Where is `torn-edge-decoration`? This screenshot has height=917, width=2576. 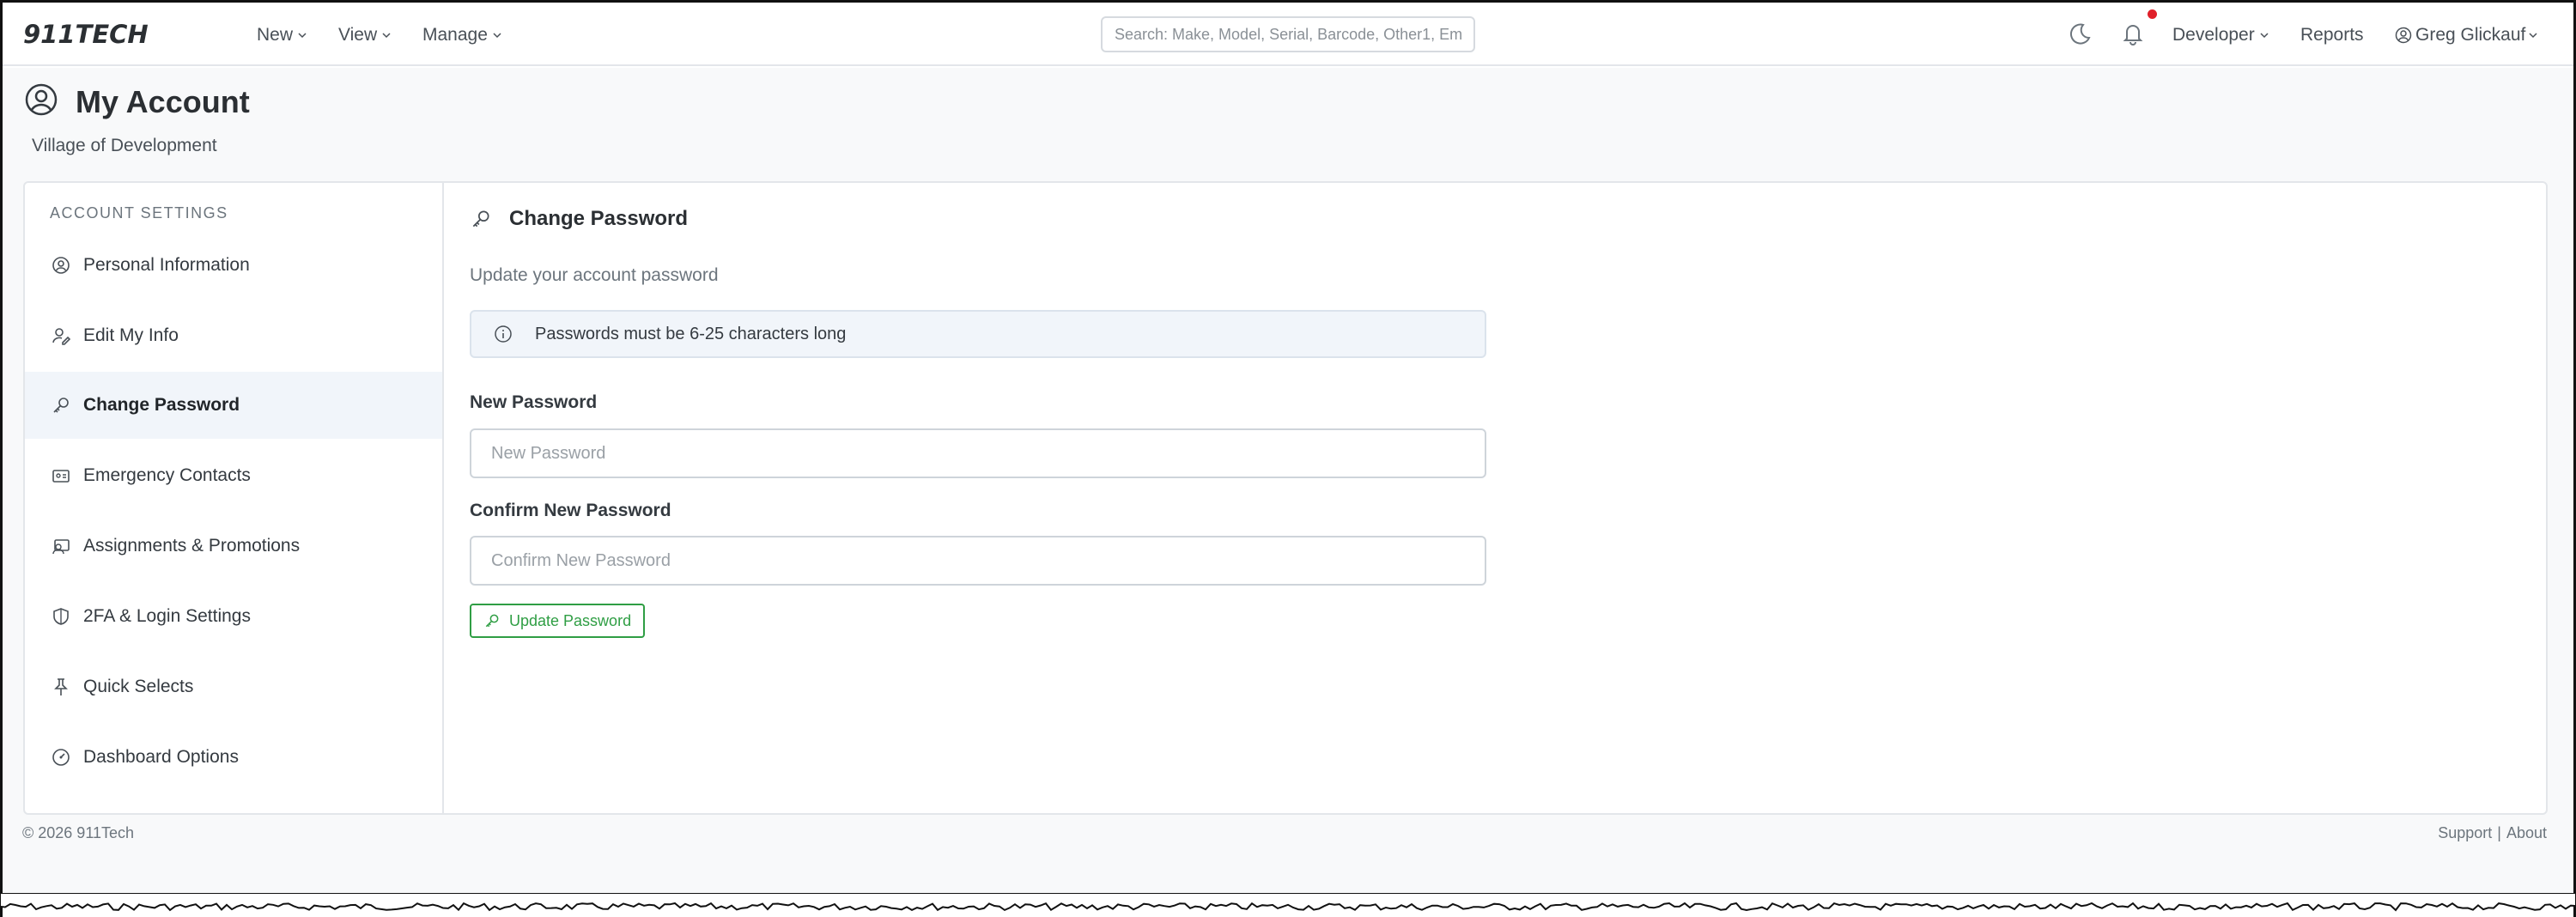 torn-edge-decoration is located at coordinates (1288, 903).